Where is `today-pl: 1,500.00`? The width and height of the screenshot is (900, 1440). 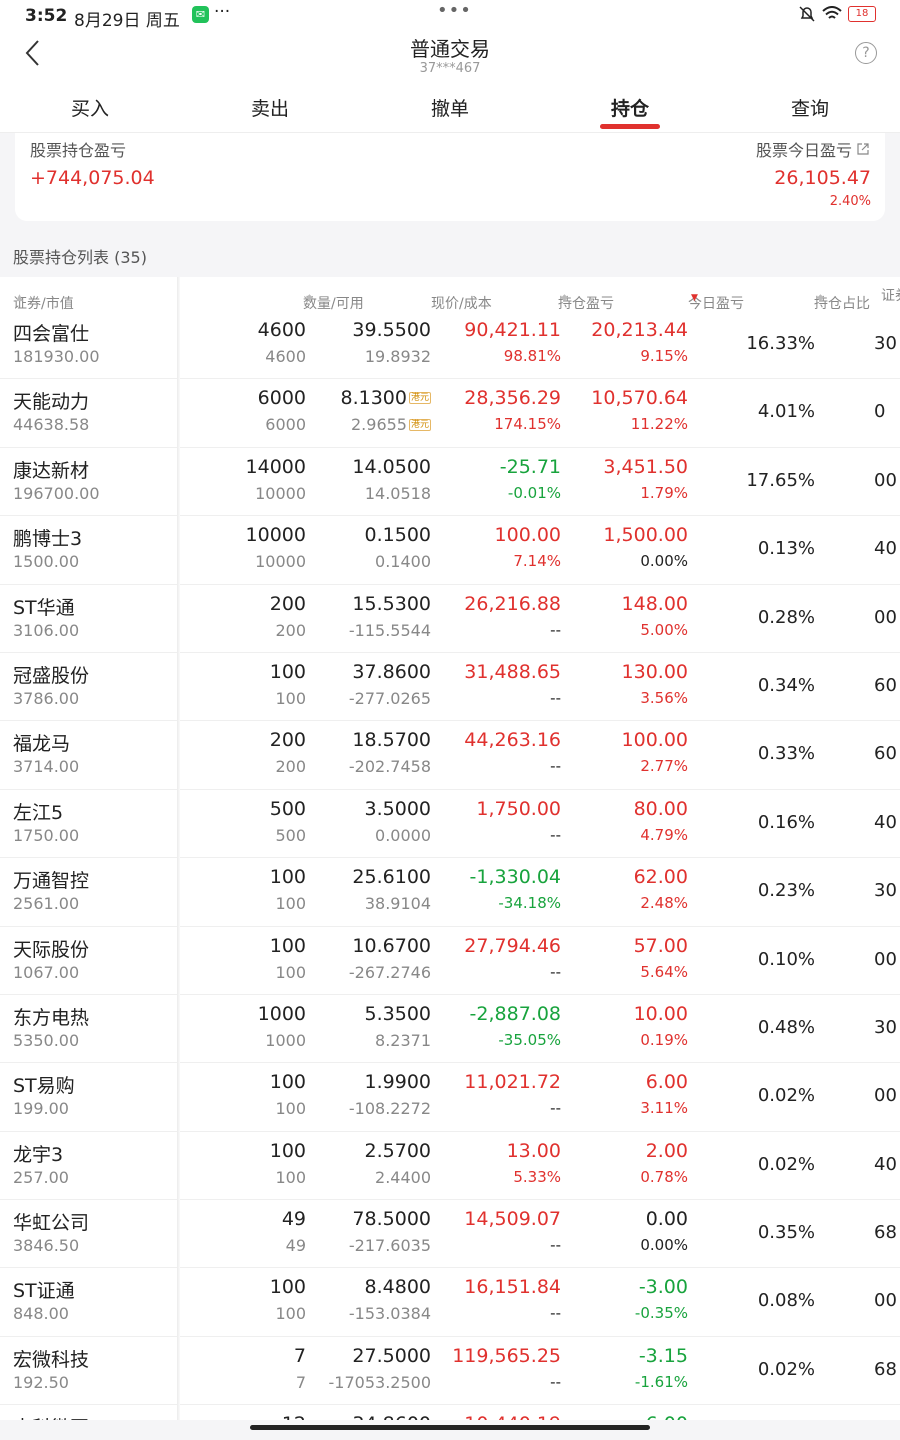 today-pl: 1,500.00 is located at coordinates (645, 535).